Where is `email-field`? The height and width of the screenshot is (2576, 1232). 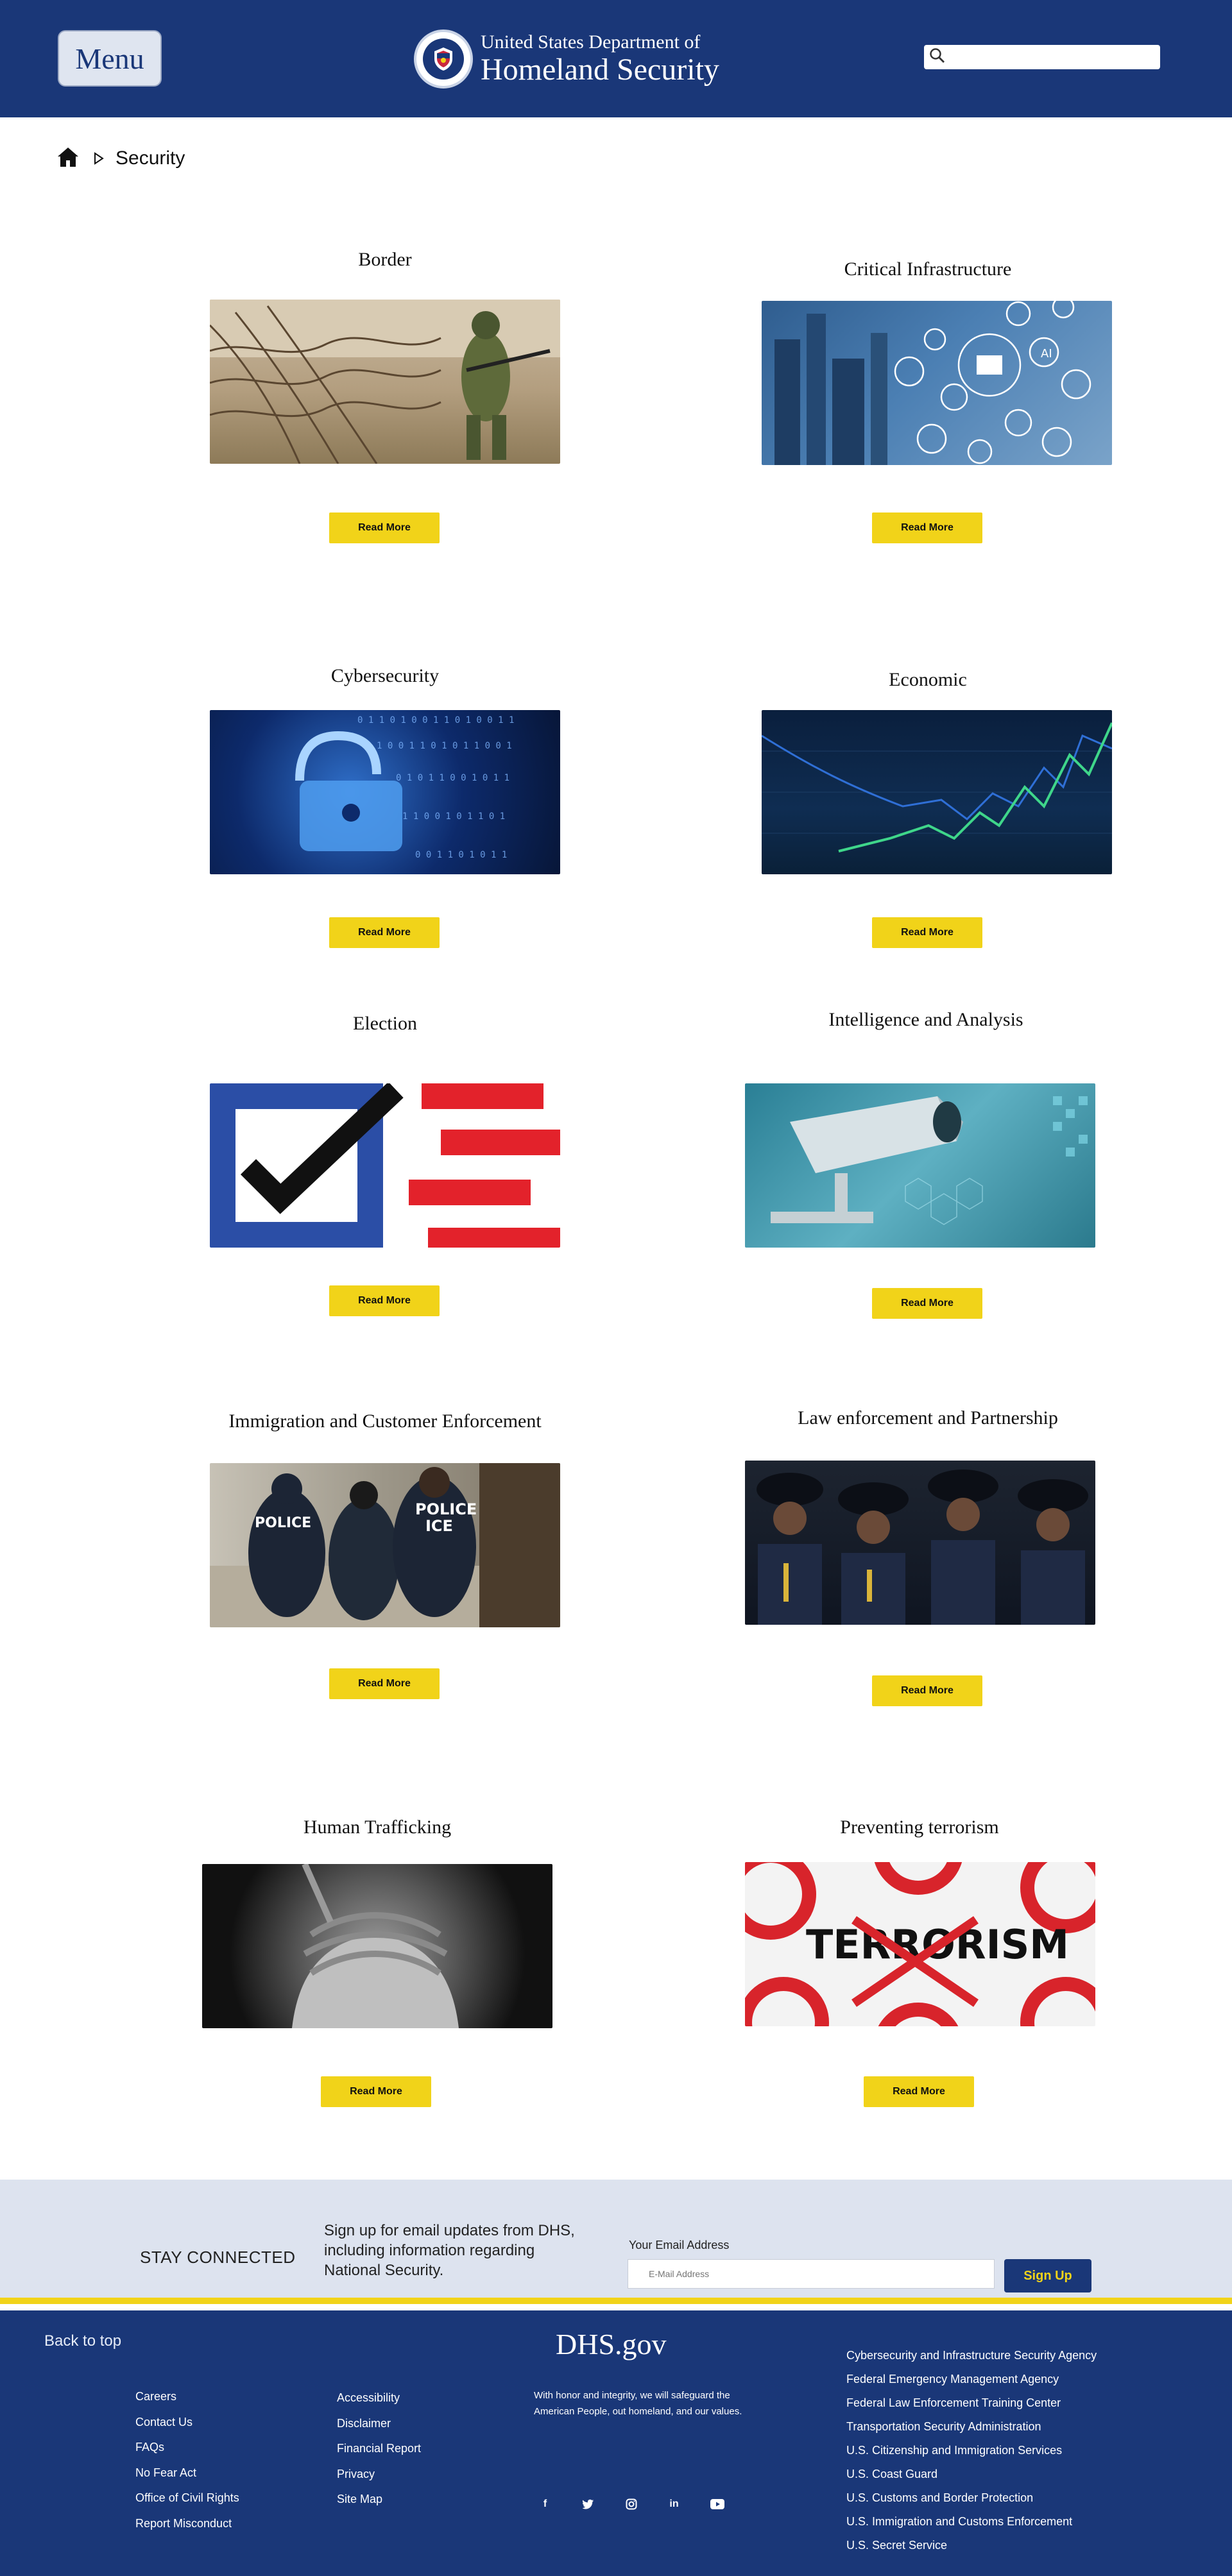
email-field is located at coordinates (811, 2274).